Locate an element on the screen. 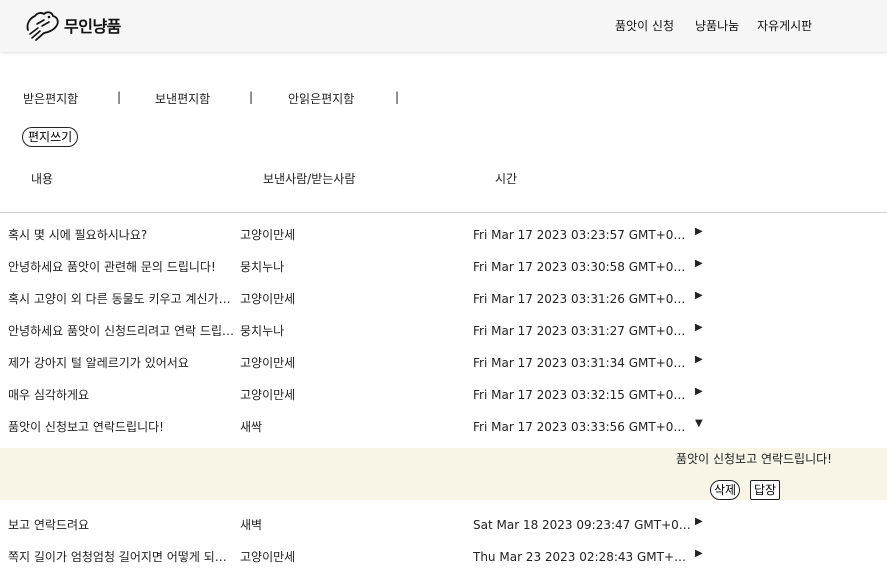 Image resolution: width=887 pixels, height=575 pixels. collapse-arrow-icon: ▼ is located at coordinates (699, 423).